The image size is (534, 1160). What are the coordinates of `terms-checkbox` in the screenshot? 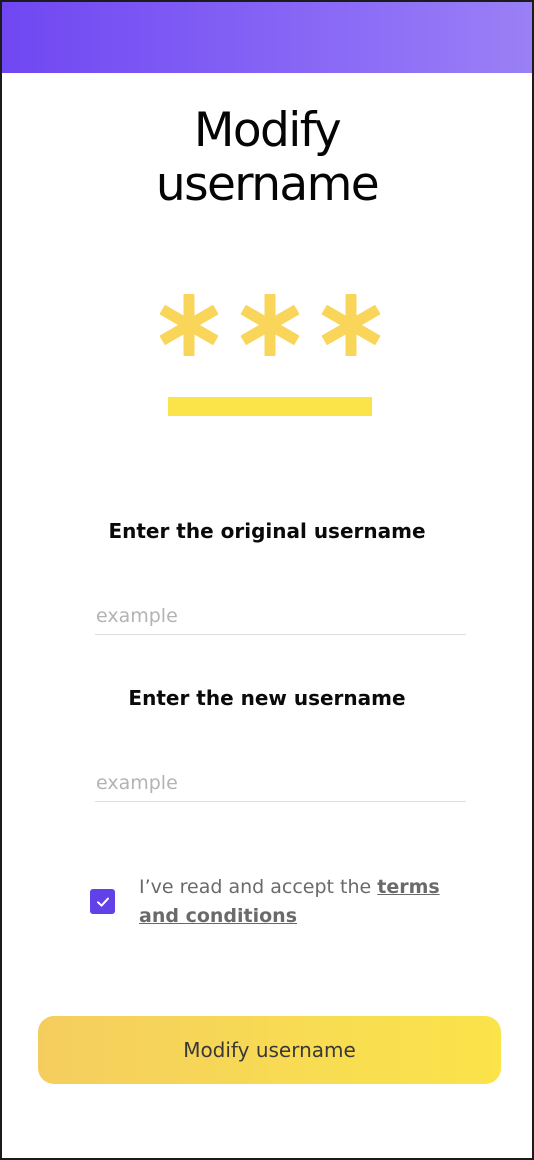 It's located at (102, 901).